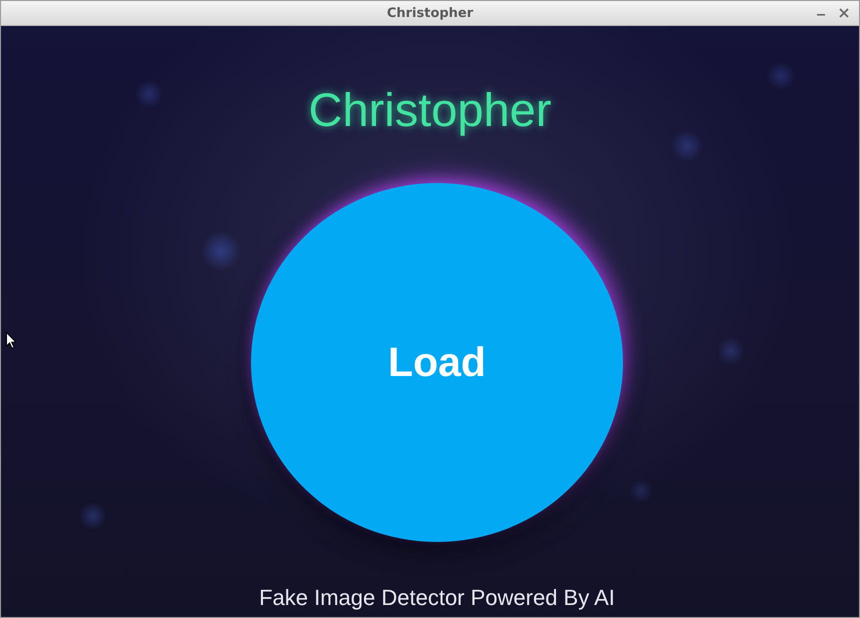  I want to click on window-title: Christopher, so click(430, 13).